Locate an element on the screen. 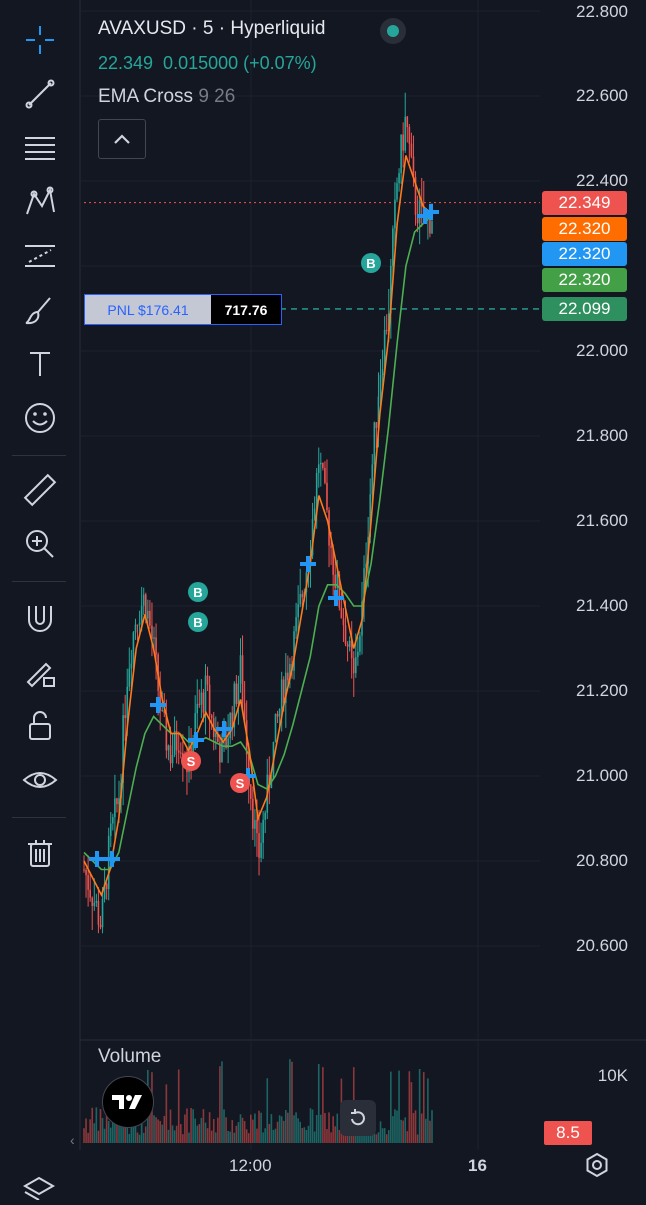 The image size is (646, 1205). trend-line-icon is located at coordinates (40, 94).